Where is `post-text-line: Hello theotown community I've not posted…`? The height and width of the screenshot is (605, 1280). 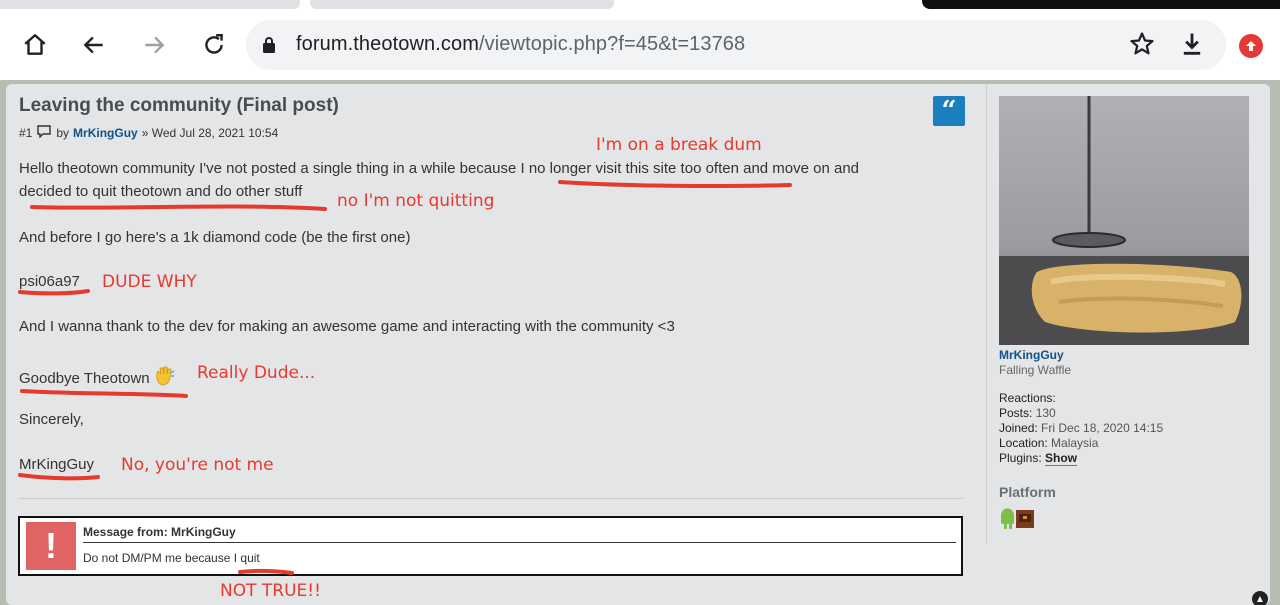 post-text-line: Hello theotown community I've not posted… is located at coordinates (439, 168).